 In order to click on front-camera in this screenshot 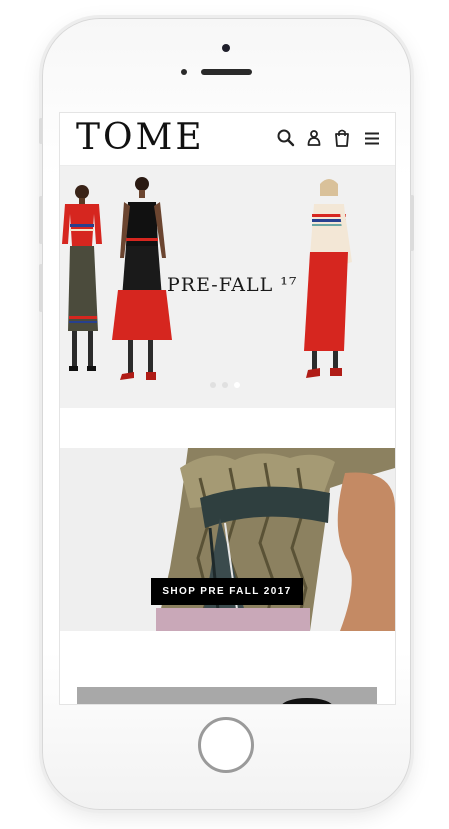, I will do `click(226, 48)`.